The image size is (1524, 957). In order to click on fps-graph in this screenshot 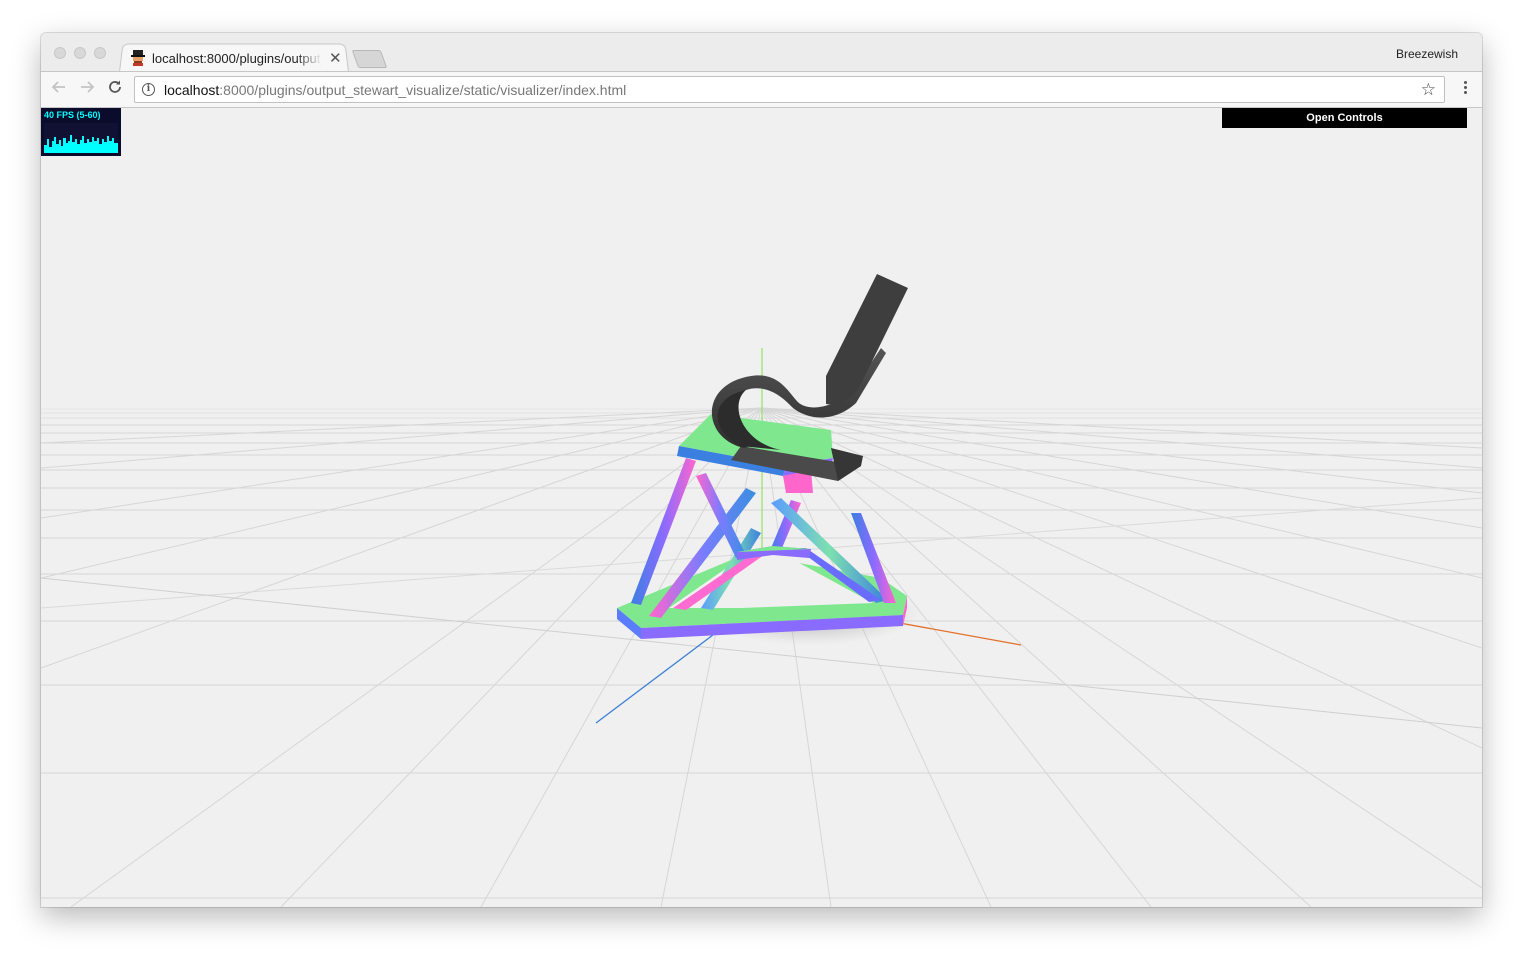, I will do `click(81, 138)`.